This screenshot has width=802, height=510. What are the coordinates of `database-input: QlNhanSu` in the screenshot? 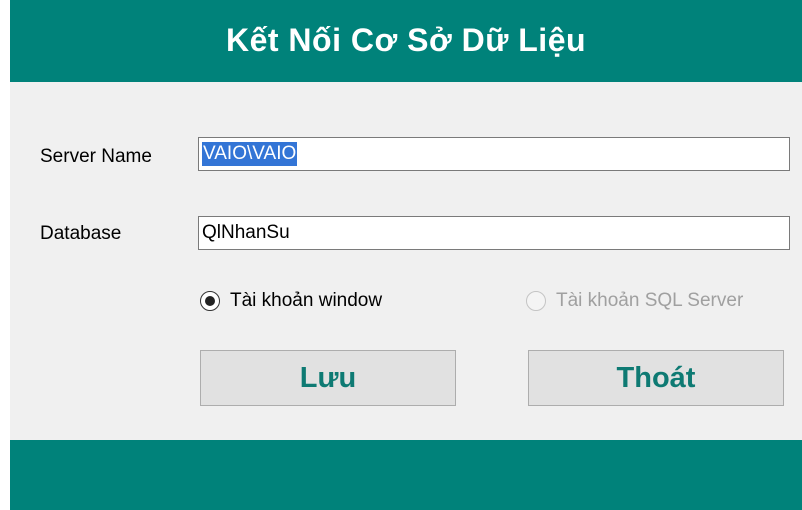 It's located at (494, 233).